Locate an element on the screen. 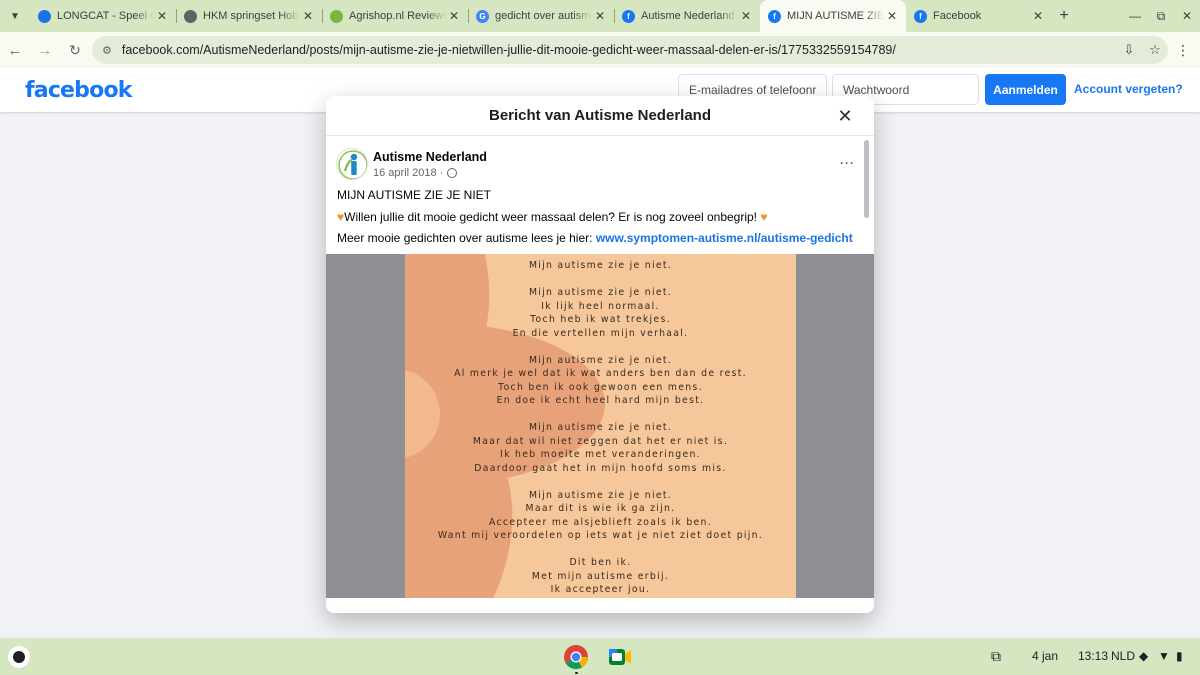 This screenshot has height=675, width=1200. notification-icon: ◆ is located at coordinates (1143, 656).